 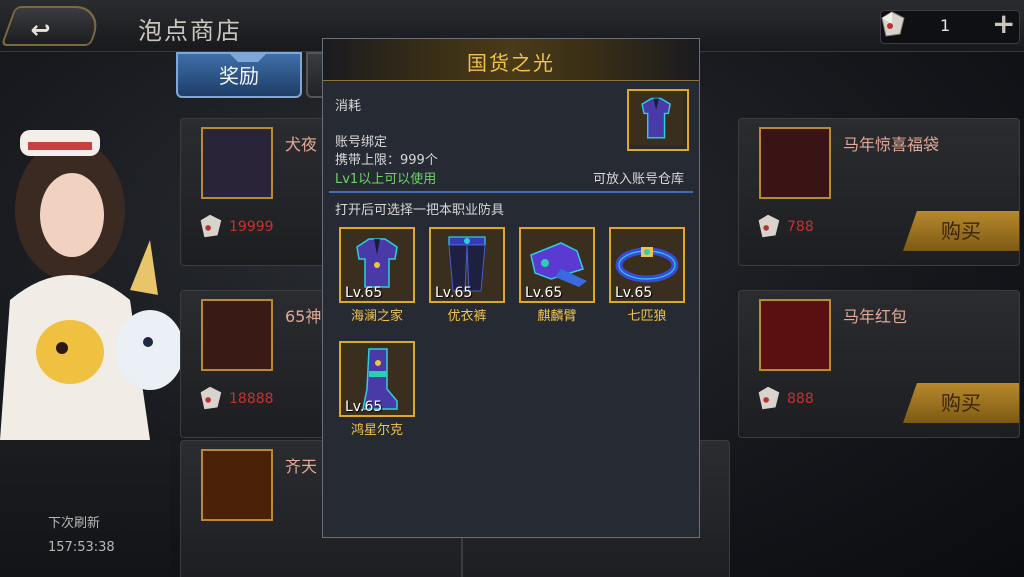 I want to click on shop-item-name: 65神, so click(x=303, y=316).